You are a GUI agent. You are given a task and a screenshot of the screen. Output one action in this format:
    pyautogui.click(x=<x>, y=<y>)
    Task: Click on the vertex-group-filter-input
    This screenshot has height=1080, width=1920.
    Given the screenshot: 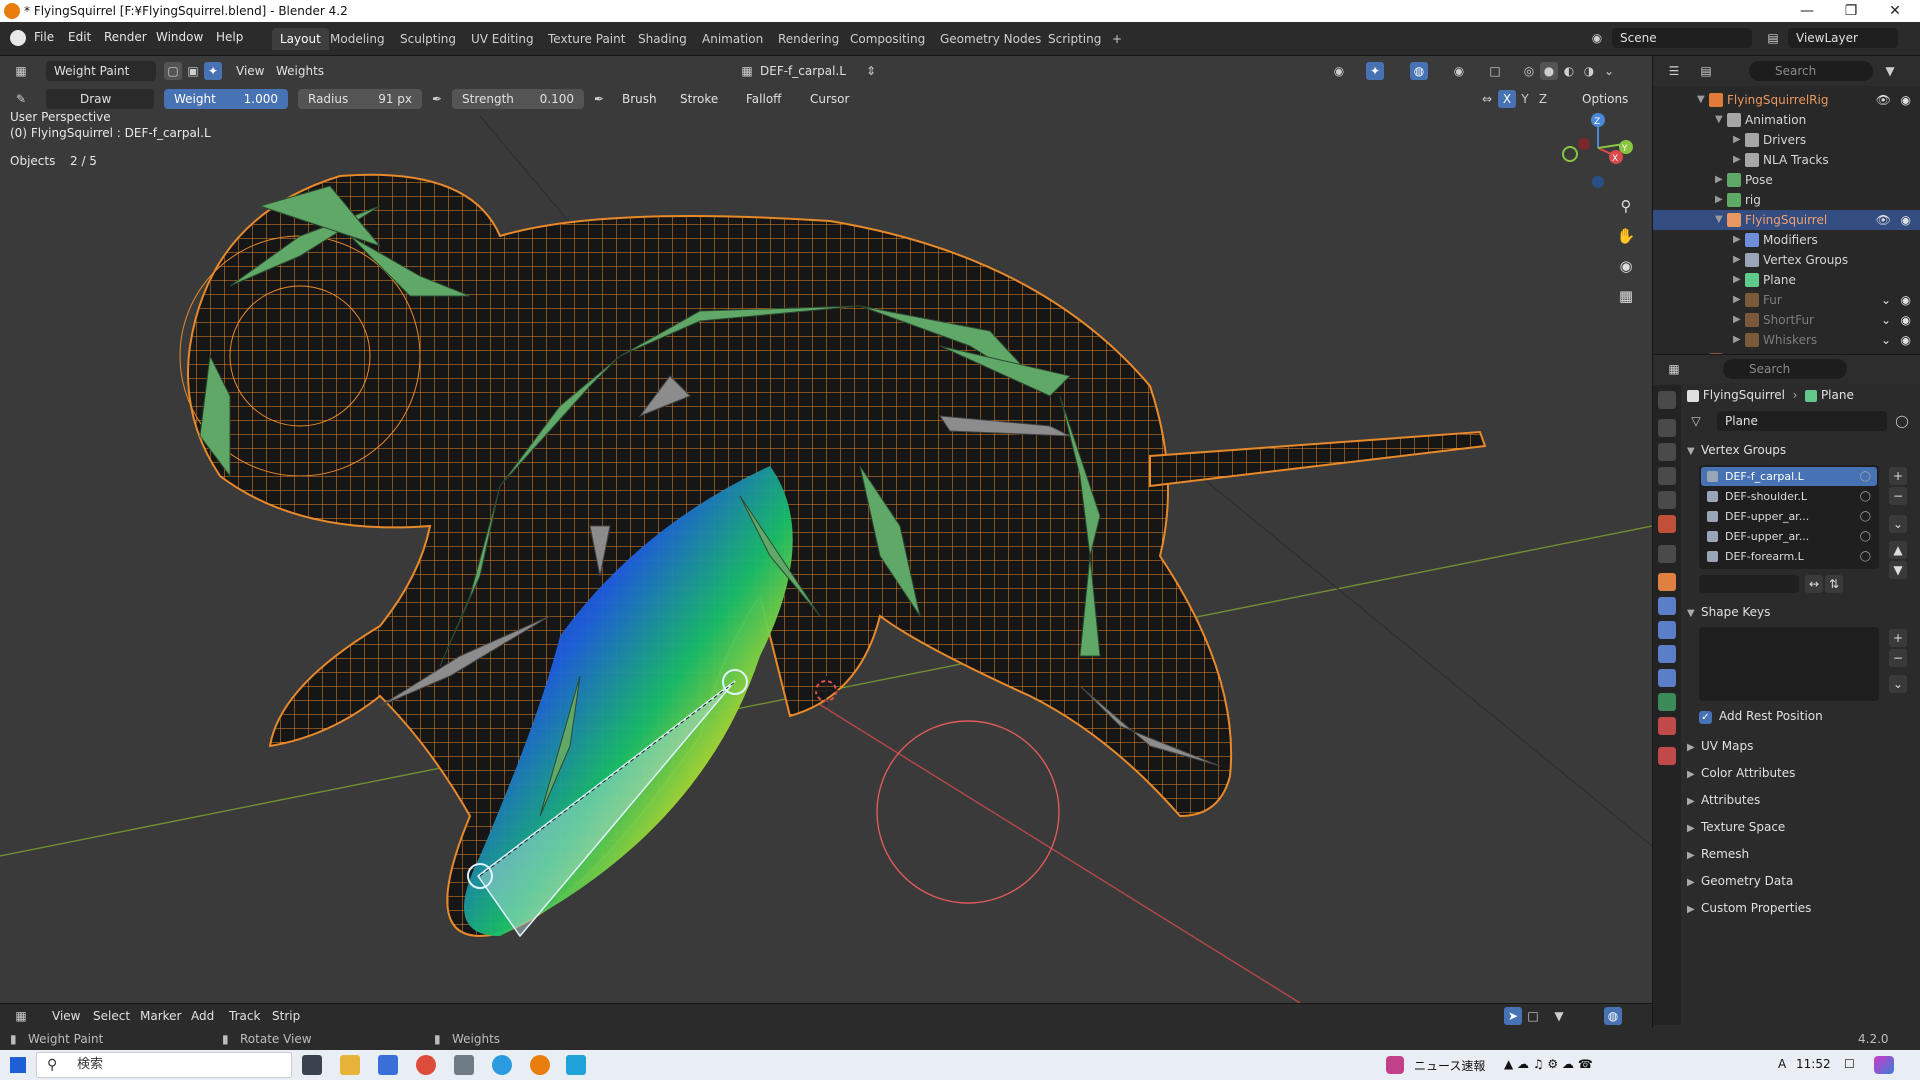 What is the action you would take?
    pyautogui.click(x=1749, y=584)
    